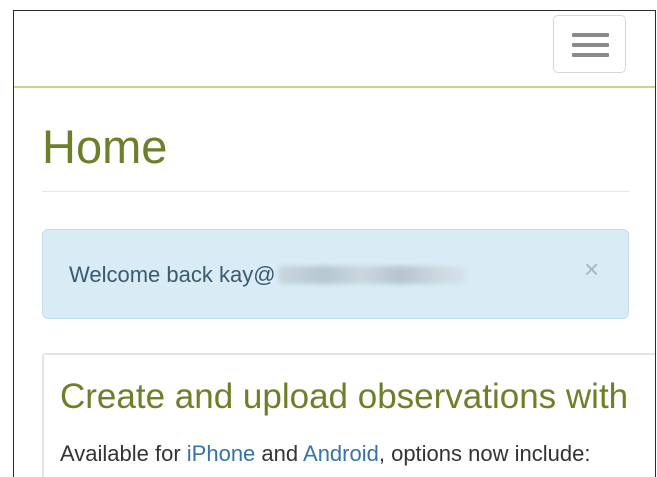  What do you see at coordinates (335, 191) in the screenshot?
I see `title-divider` at bounding box center [335, 191].